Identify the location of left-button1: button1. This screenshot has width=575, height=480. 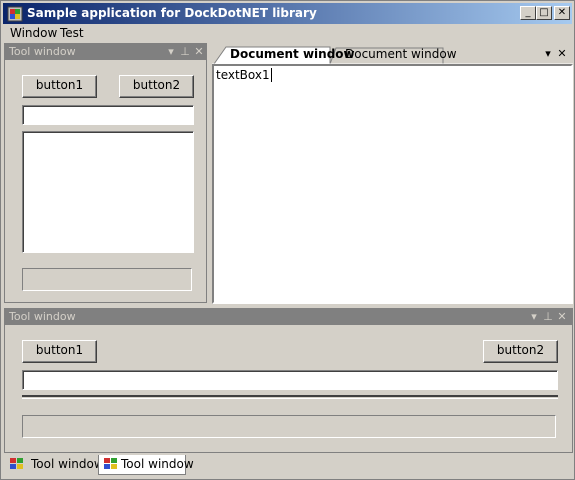
(59, 86).